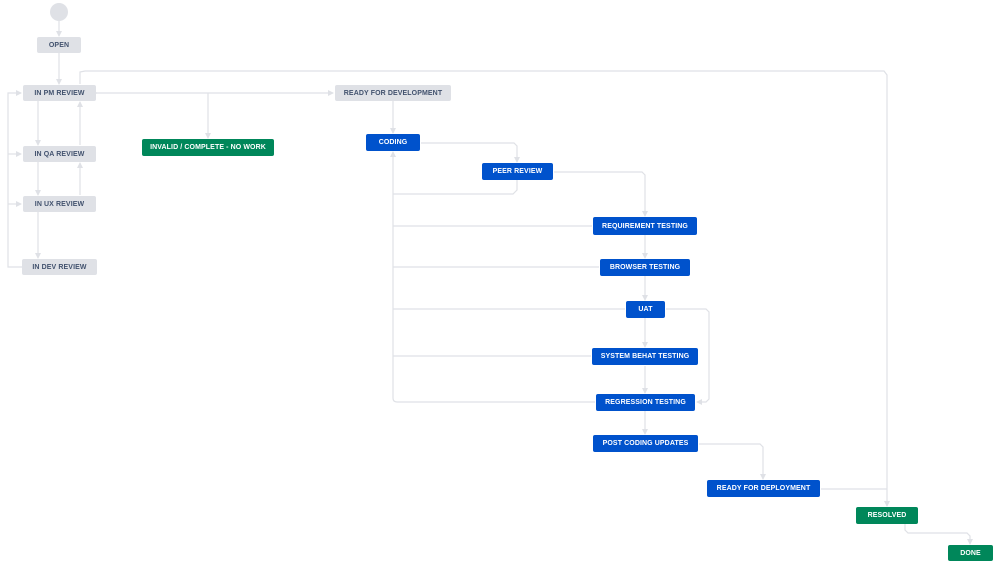 This screenshot has width=999, height=576. What do you see at coordinates (59, 45) in the screenshot?
I see `status-open: OPEN` at bounding box center [59, 45].